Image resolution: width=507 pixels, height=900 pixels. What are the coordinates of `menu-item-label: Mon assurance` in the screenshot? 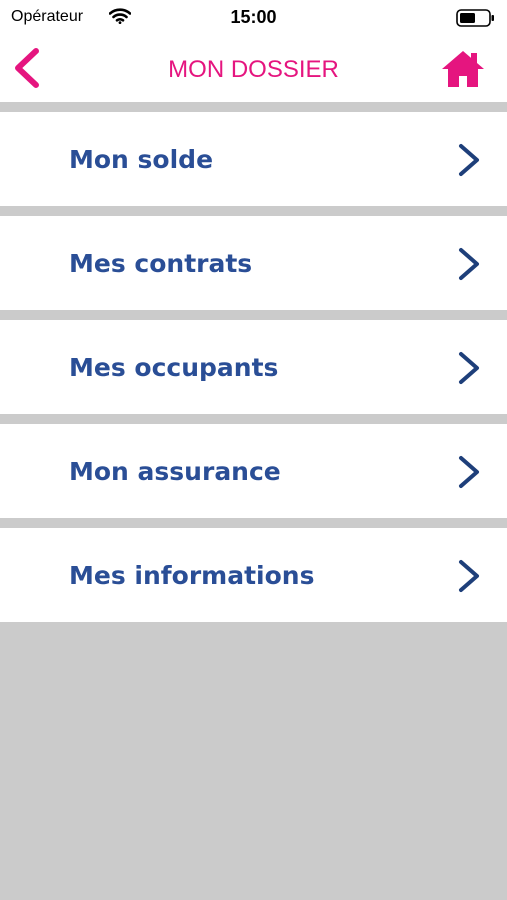 It's located at (175, 471).